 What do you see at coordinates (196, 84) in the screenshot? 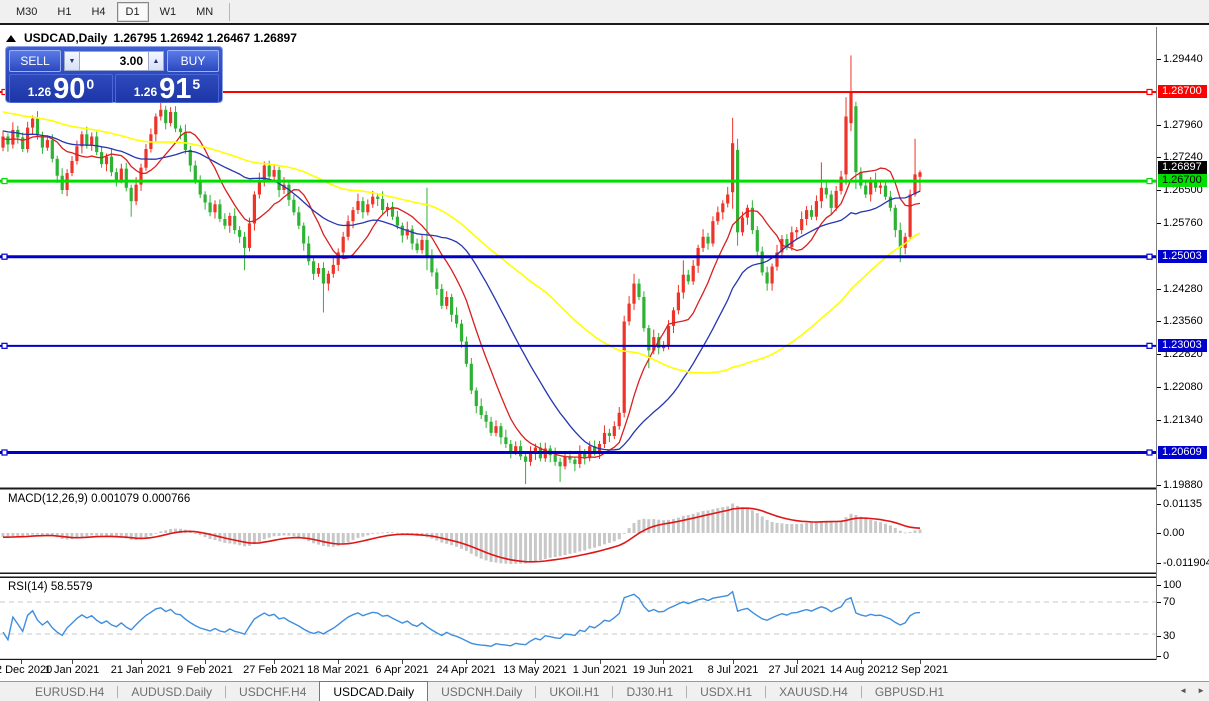
I see `buy-price-pip: 5` at bounding box center [196, 84].